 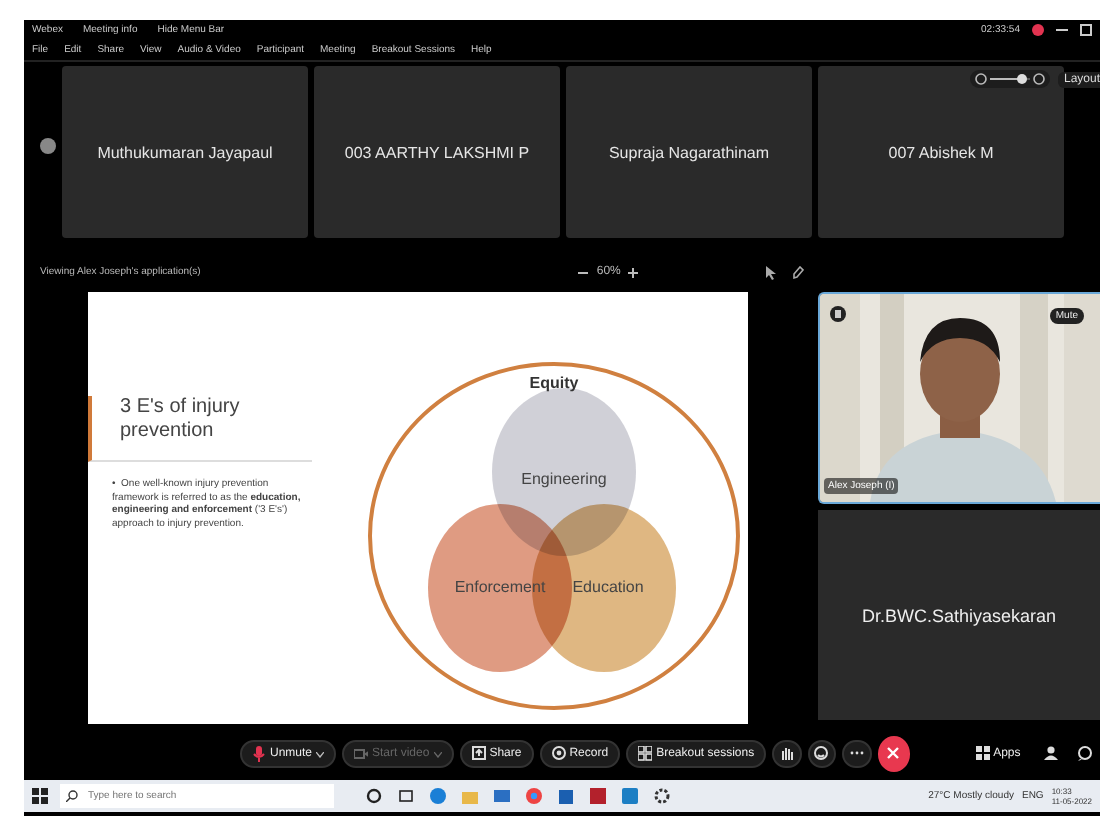 I want to click on more-button, so click(x=857, y=754).